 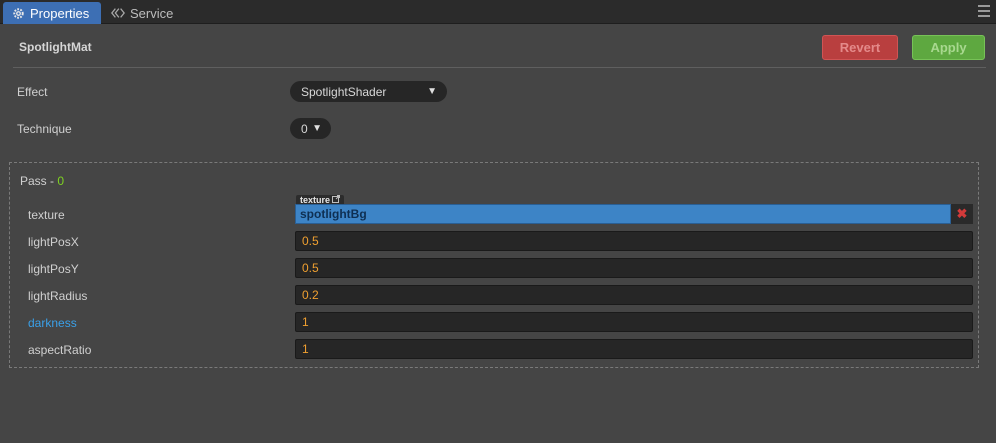 What do you see at coordinates (634, 241) in the screenshot?
I see `lightposx-input: 0.5` at bounding box center [634, 241].